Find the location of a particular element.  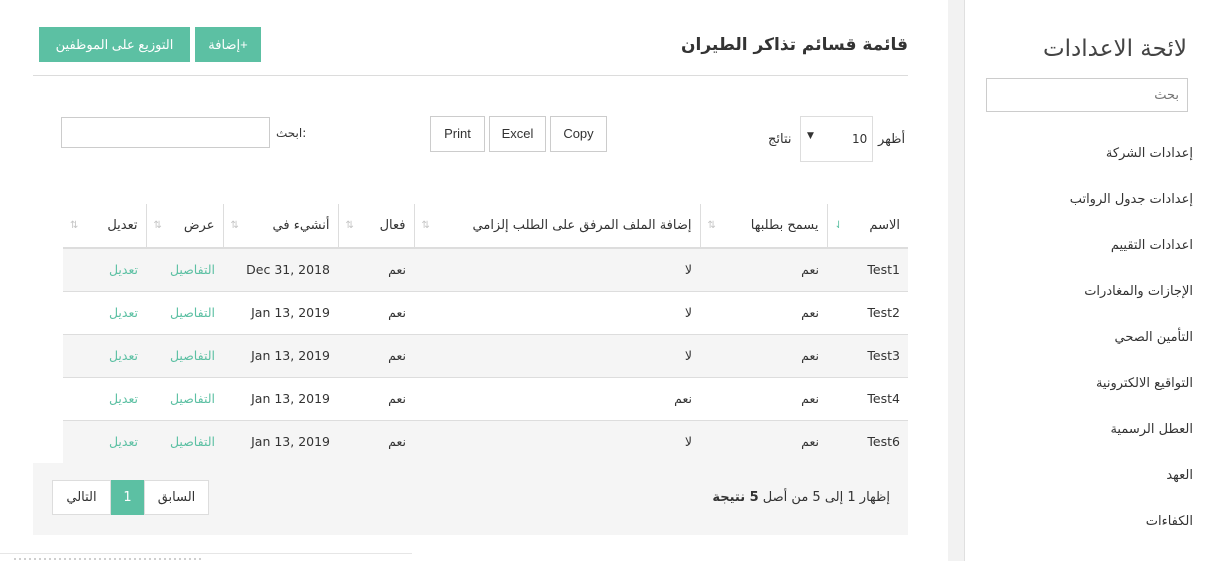

sidebar-item-evaluation-settings: اعدادات التقييم is located at coordinates (1152, 245).